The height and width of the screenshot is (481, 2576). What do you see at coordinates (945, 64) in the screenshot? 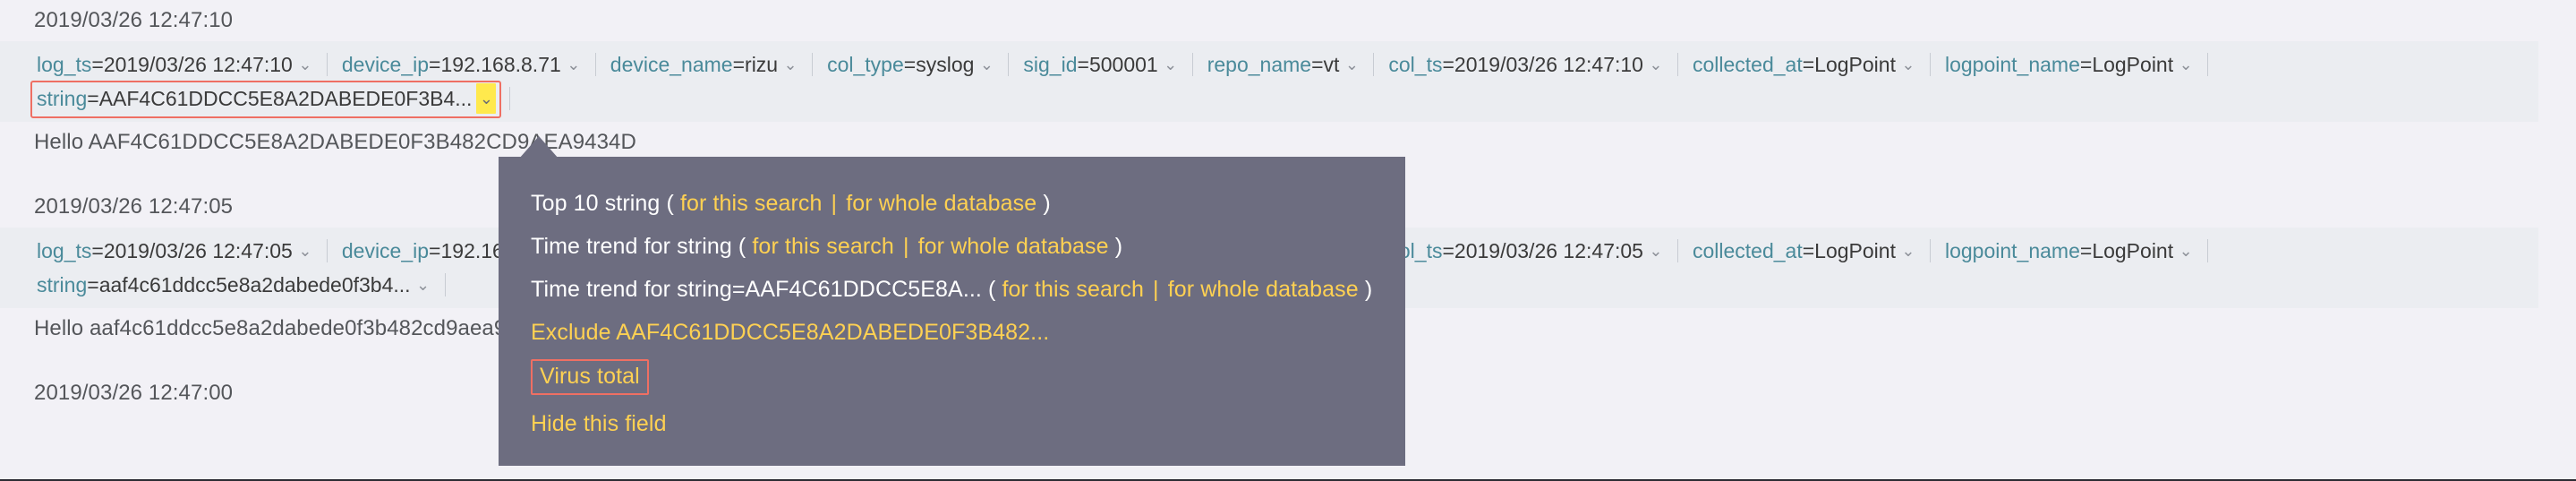
I see `field-value: syslog` at bounding box center [945, 64].